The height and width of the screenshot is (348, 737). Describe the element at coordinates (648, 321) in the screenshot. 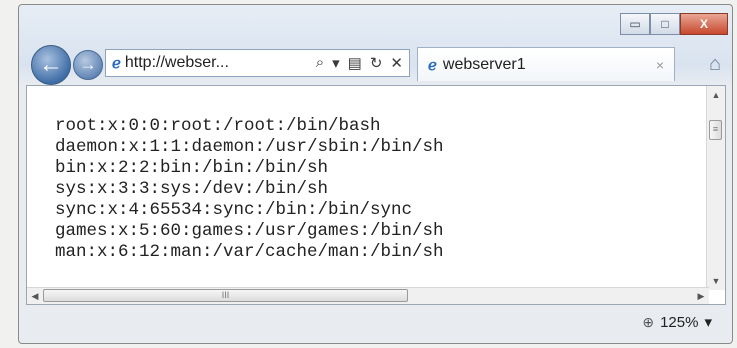

I see `zoom-icon: ⊕` at that location.